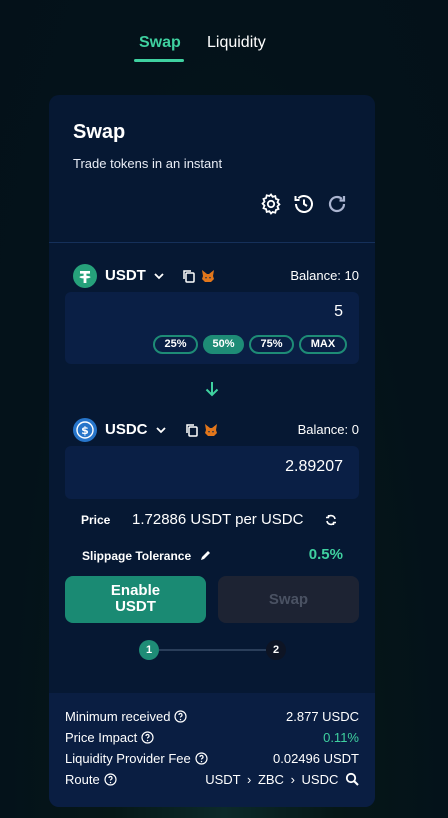 The width and height of the screenshot is (448, 818). What do you see at coordinates (331, 520) in the screenshot?
I see `invert-price-icon` at bounding box center [331, 520].